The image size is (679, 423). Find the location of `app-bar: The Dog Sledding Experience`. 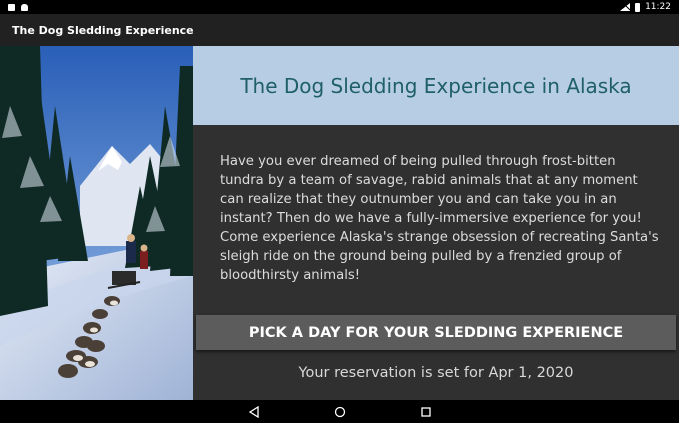

app-bar: The Dog Sledding Experience is located at coordinates (339, 30).